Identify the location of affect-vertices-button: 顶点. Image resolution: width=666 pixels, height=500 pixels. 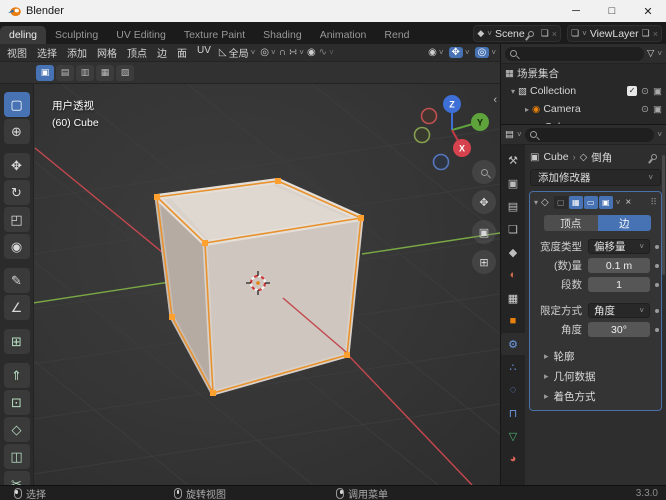
(571, 223).